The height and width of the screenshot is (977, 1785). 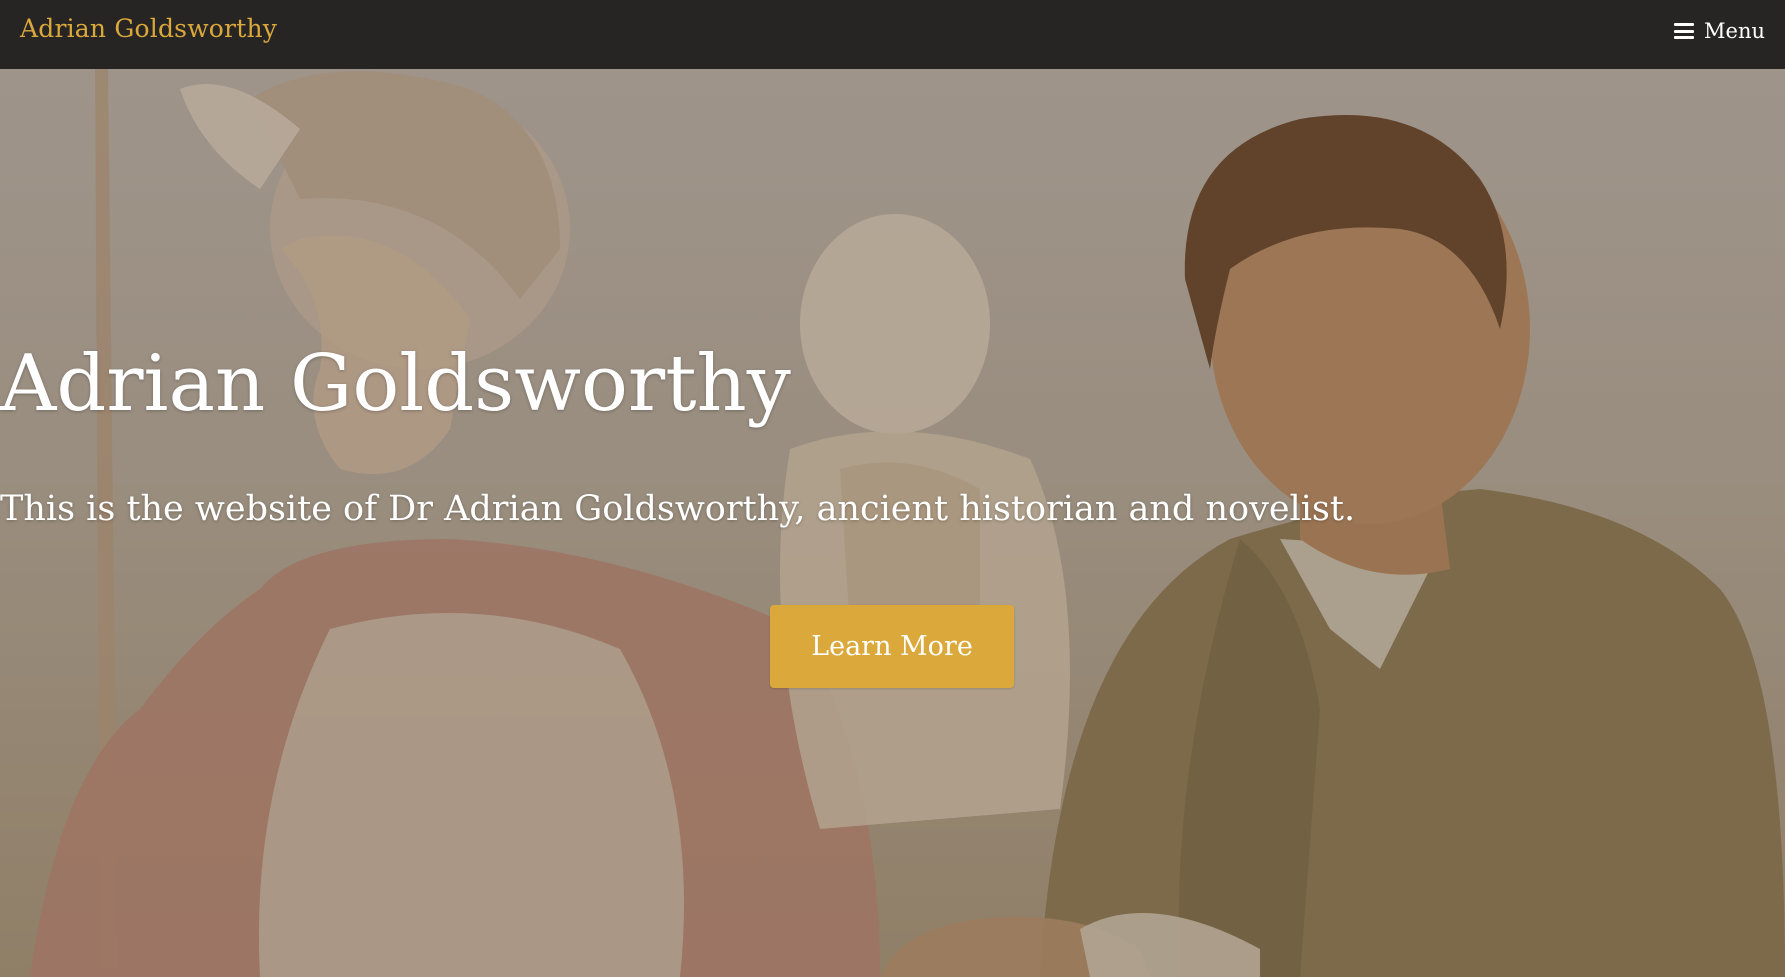 What do you see at coordinates (395, 384) in the screenshot?
I see `hero-title: Adrian Goldsworthy` at bounding box center [395, 384].